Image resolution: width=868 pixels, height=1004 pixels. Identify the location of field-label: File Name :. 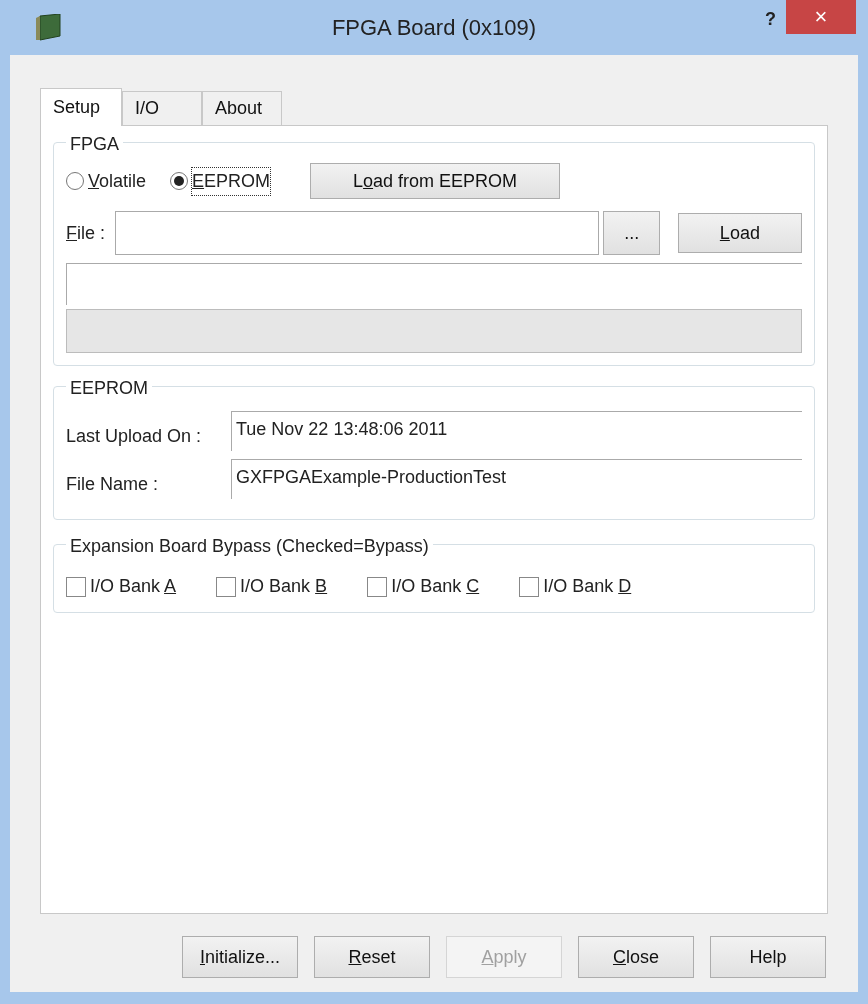
(113, 484).